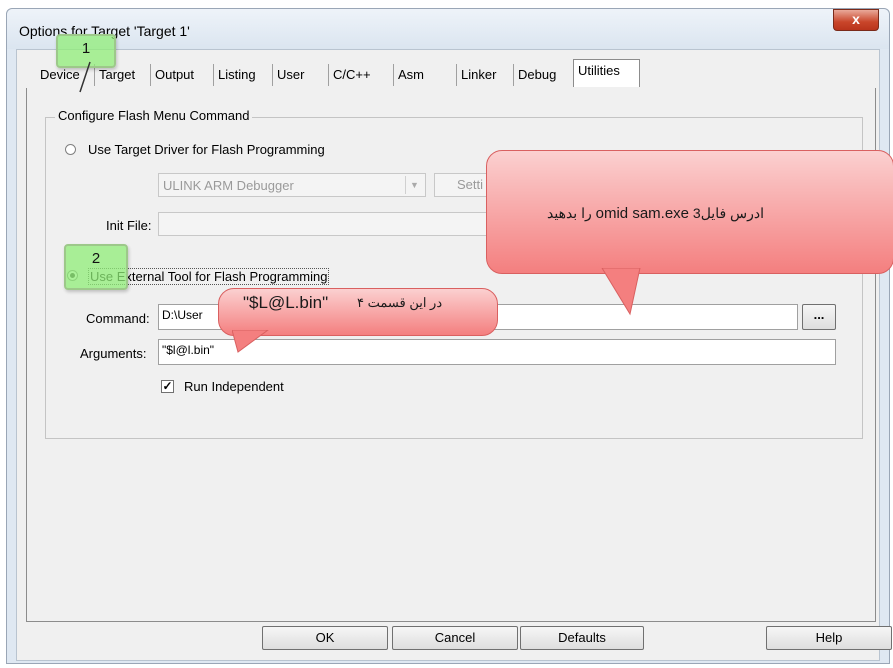  What do you see at coordinates (478, 75) in the screenshot?
I see `tab-linker: Linker` at bounding box center [478, 75].